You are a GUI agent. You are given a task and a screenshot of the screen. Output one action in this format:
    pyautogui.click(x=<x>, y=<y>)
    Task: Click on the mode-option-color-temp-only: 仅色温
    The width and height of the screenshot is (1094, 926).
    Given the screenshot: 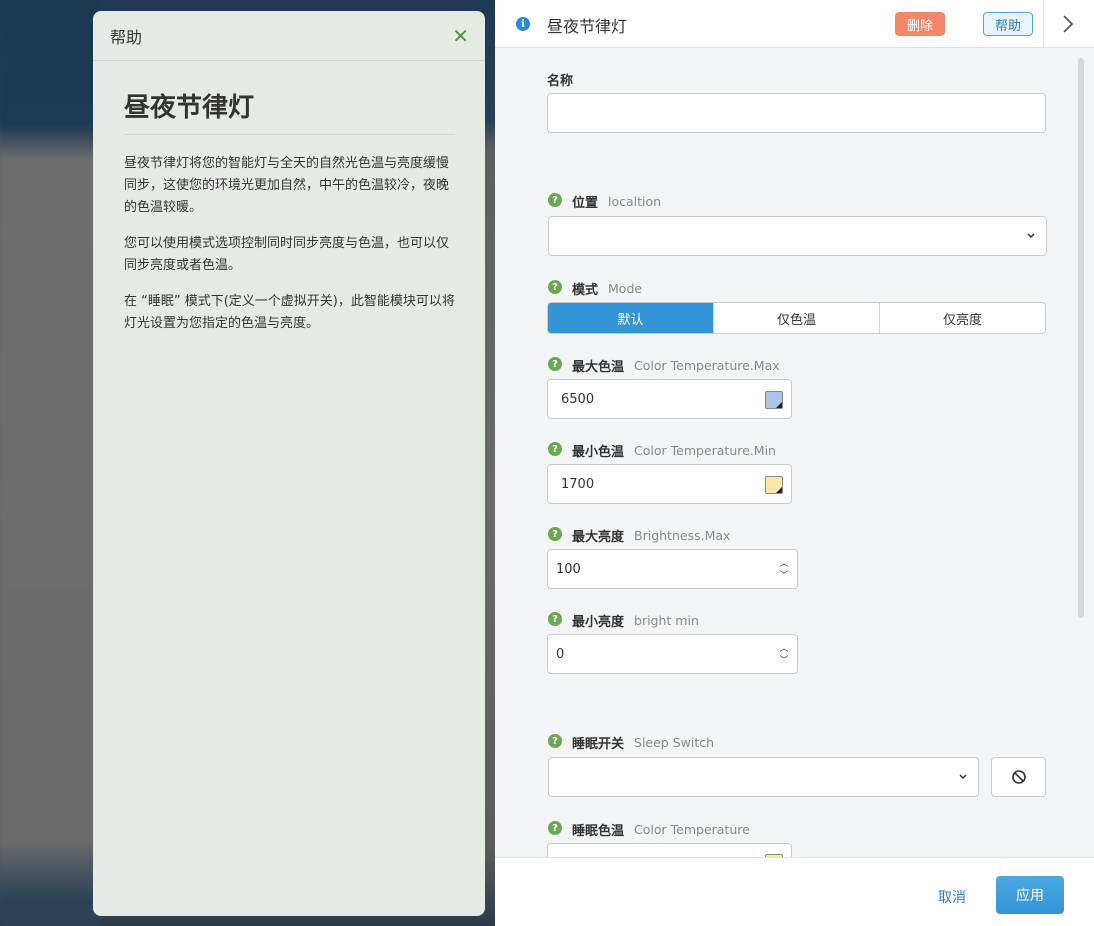 What is the action you would take?
    pyautogui.click(x=796, y=318)
    